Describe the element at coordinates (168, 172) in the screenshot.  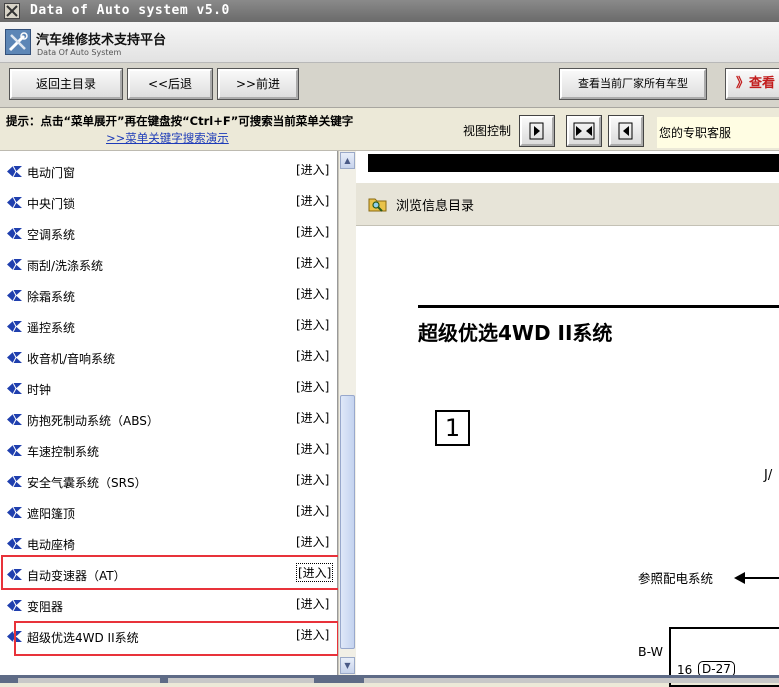
I see `list-item: 电动门窗 [进入]` at that location.